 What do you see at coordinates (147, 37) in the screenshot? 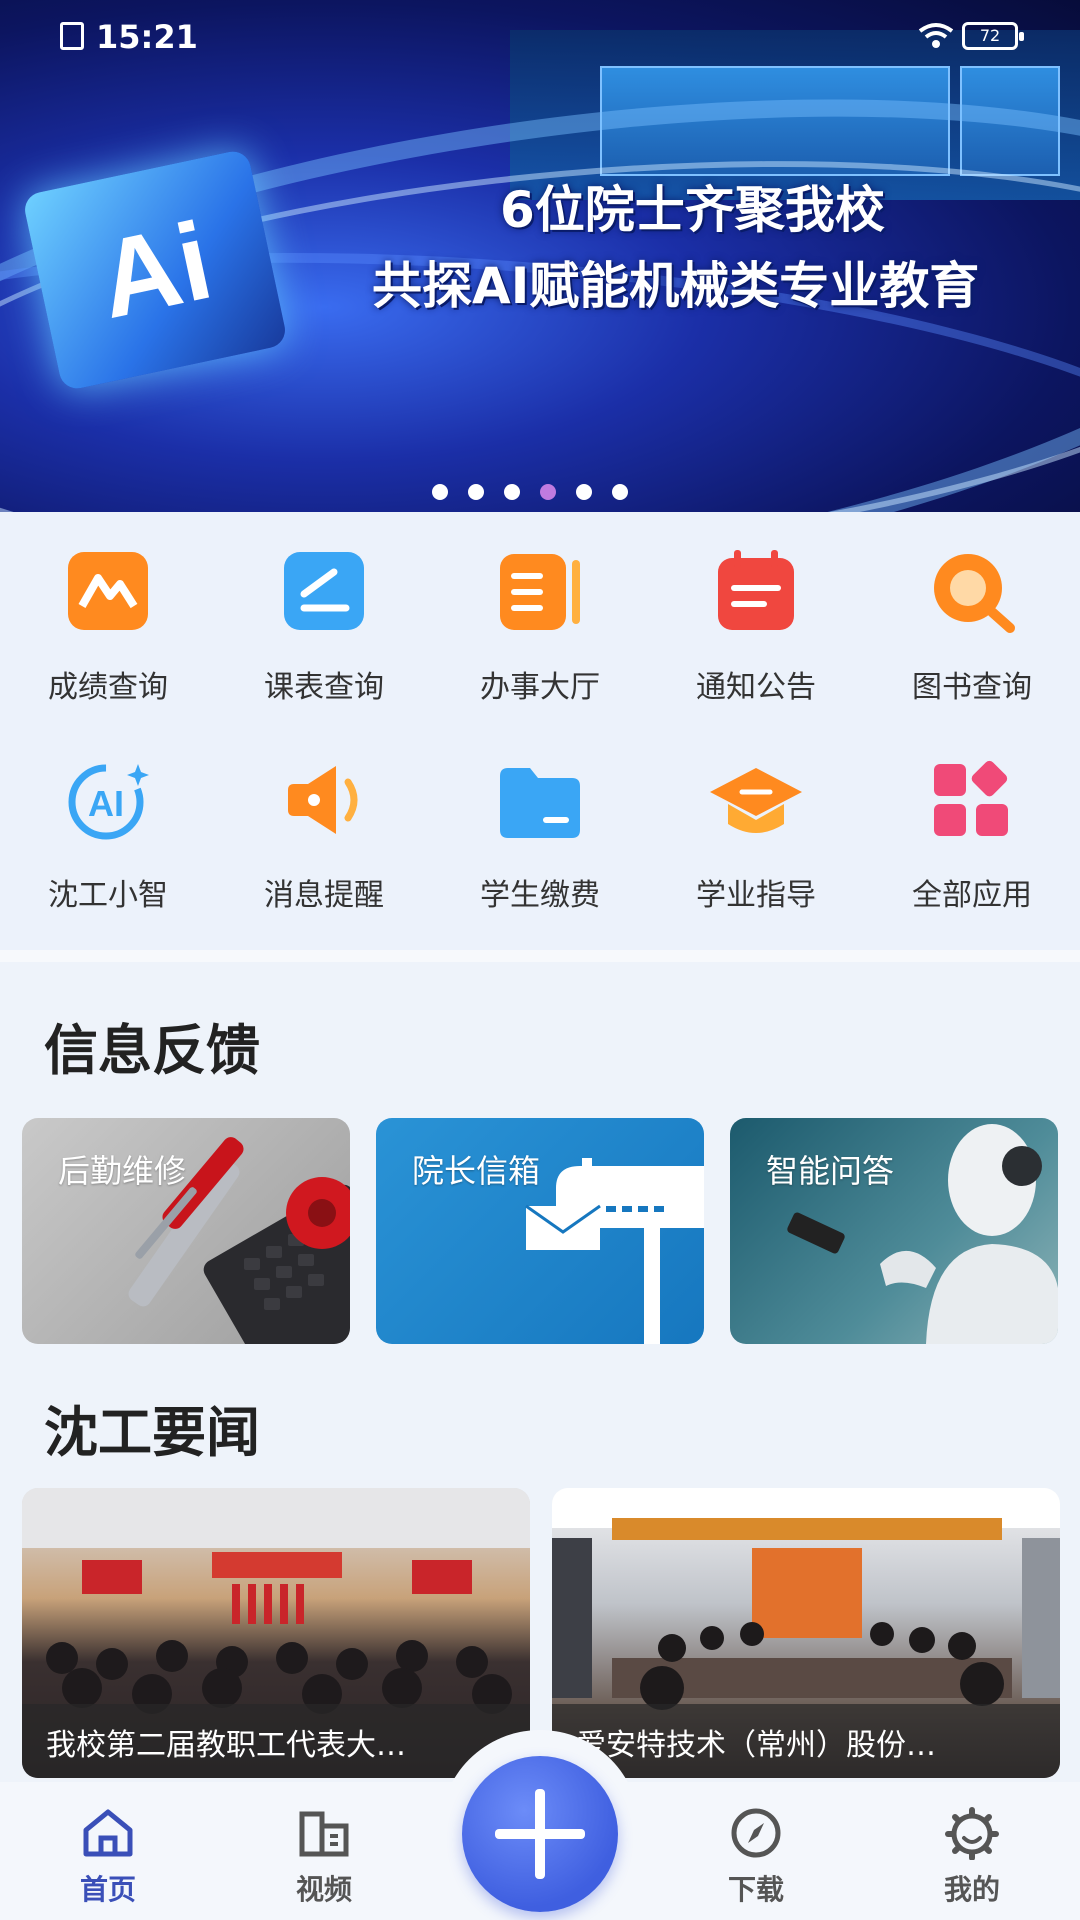
I see `status-time: 15:21` at bounding box center [147, 37].